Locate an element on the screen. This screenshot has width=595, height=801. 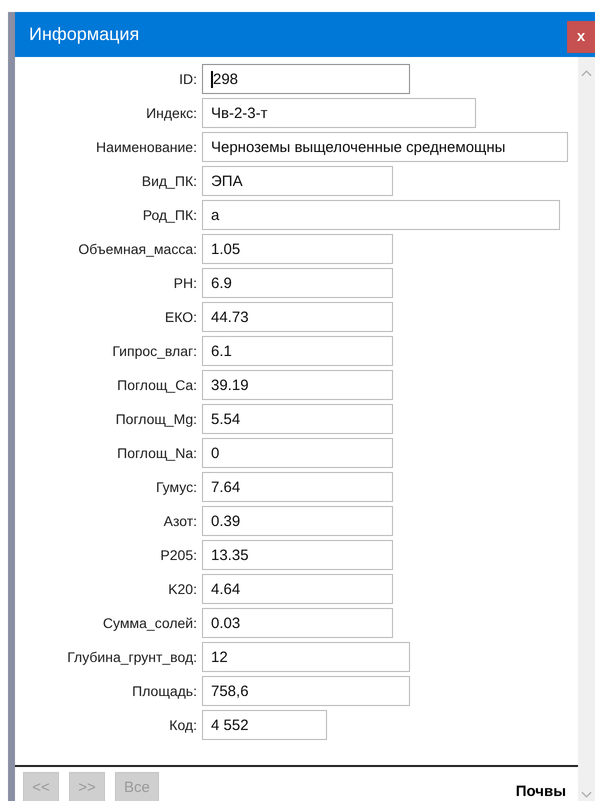
field-label: Объемная_масса: is located at coordinates (137, 249).